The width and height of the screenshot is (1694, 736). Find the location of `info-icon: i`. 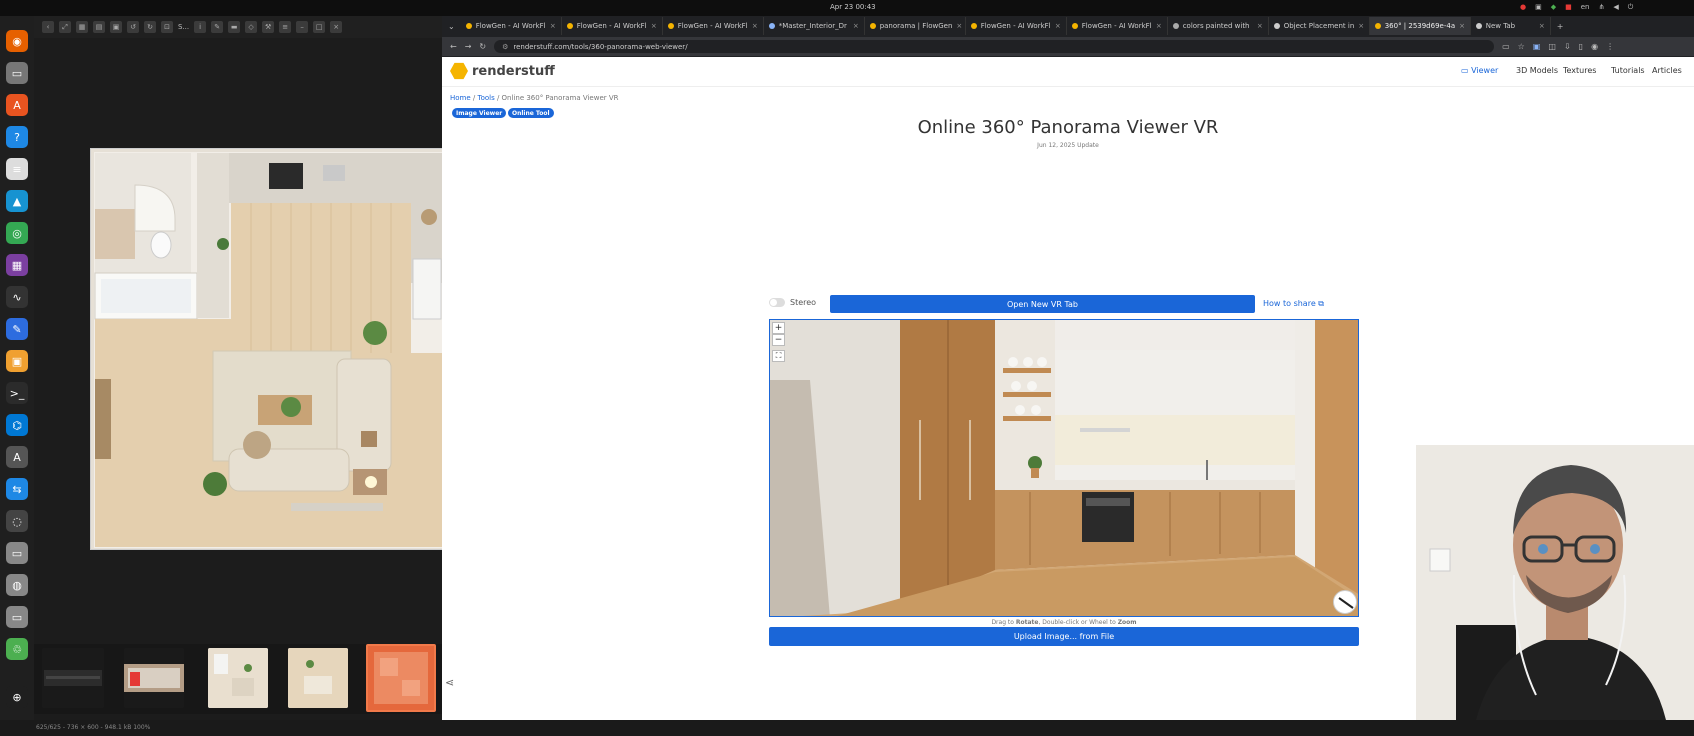

info-icon: i is located at coordinates (200, 27).